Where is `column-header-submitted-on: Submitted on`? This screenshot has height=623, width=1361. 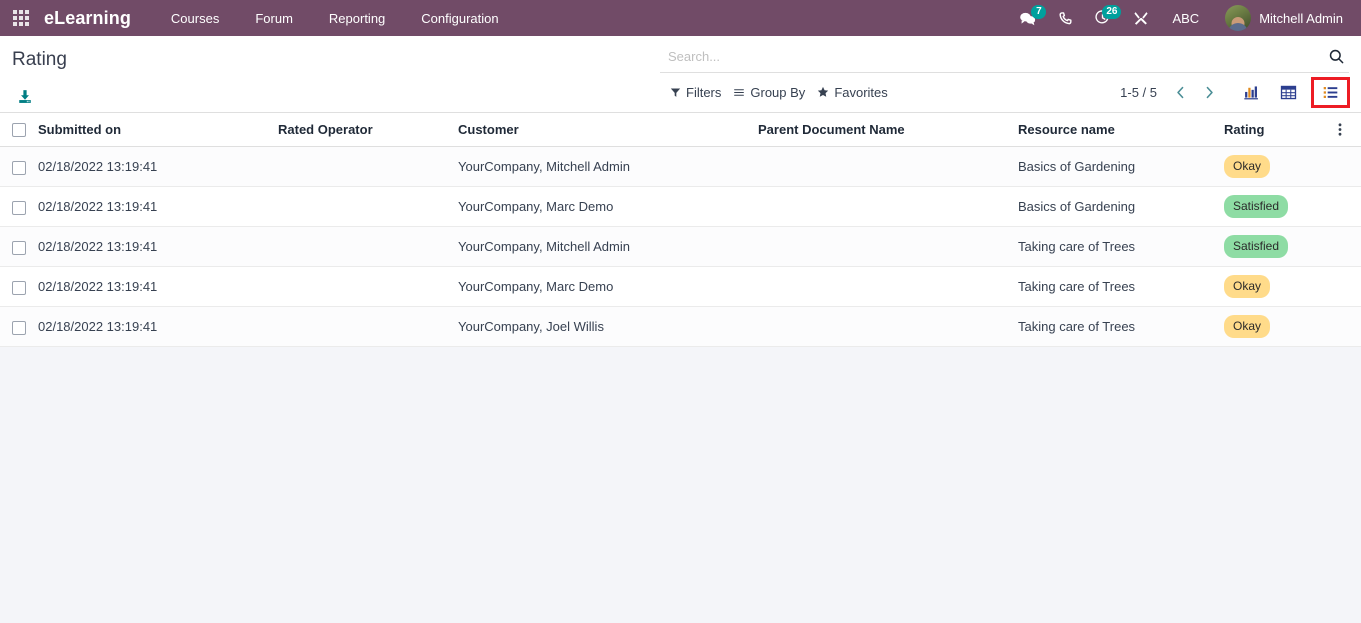 column-header-submitted-on: Submitted on is located at coordinates (158, 130).